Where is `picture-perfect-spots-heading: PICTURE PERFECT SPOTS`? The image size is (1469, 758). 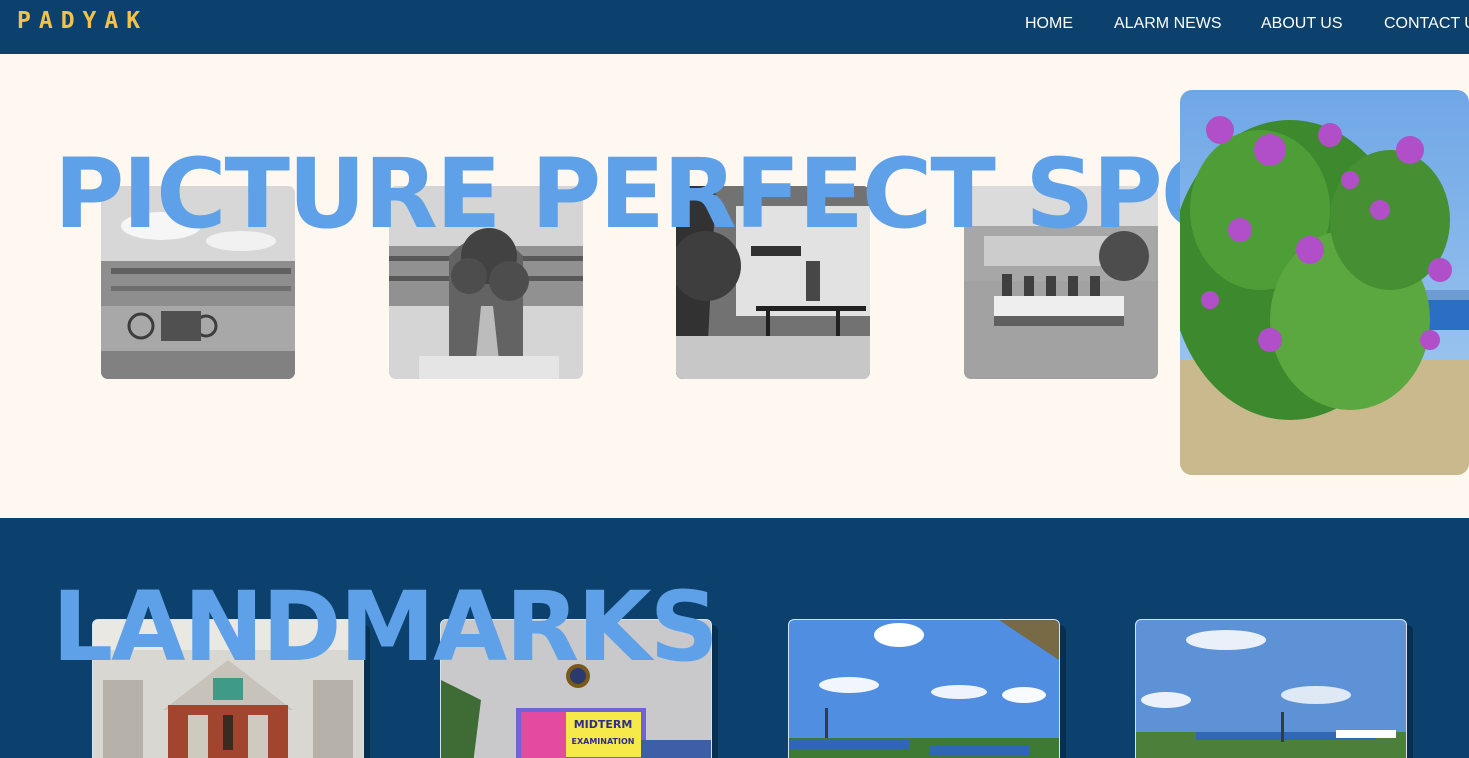 picture-perfect-spots-heading: PICTURE PERFECT SPOTS is located at coordinates (713, 194).